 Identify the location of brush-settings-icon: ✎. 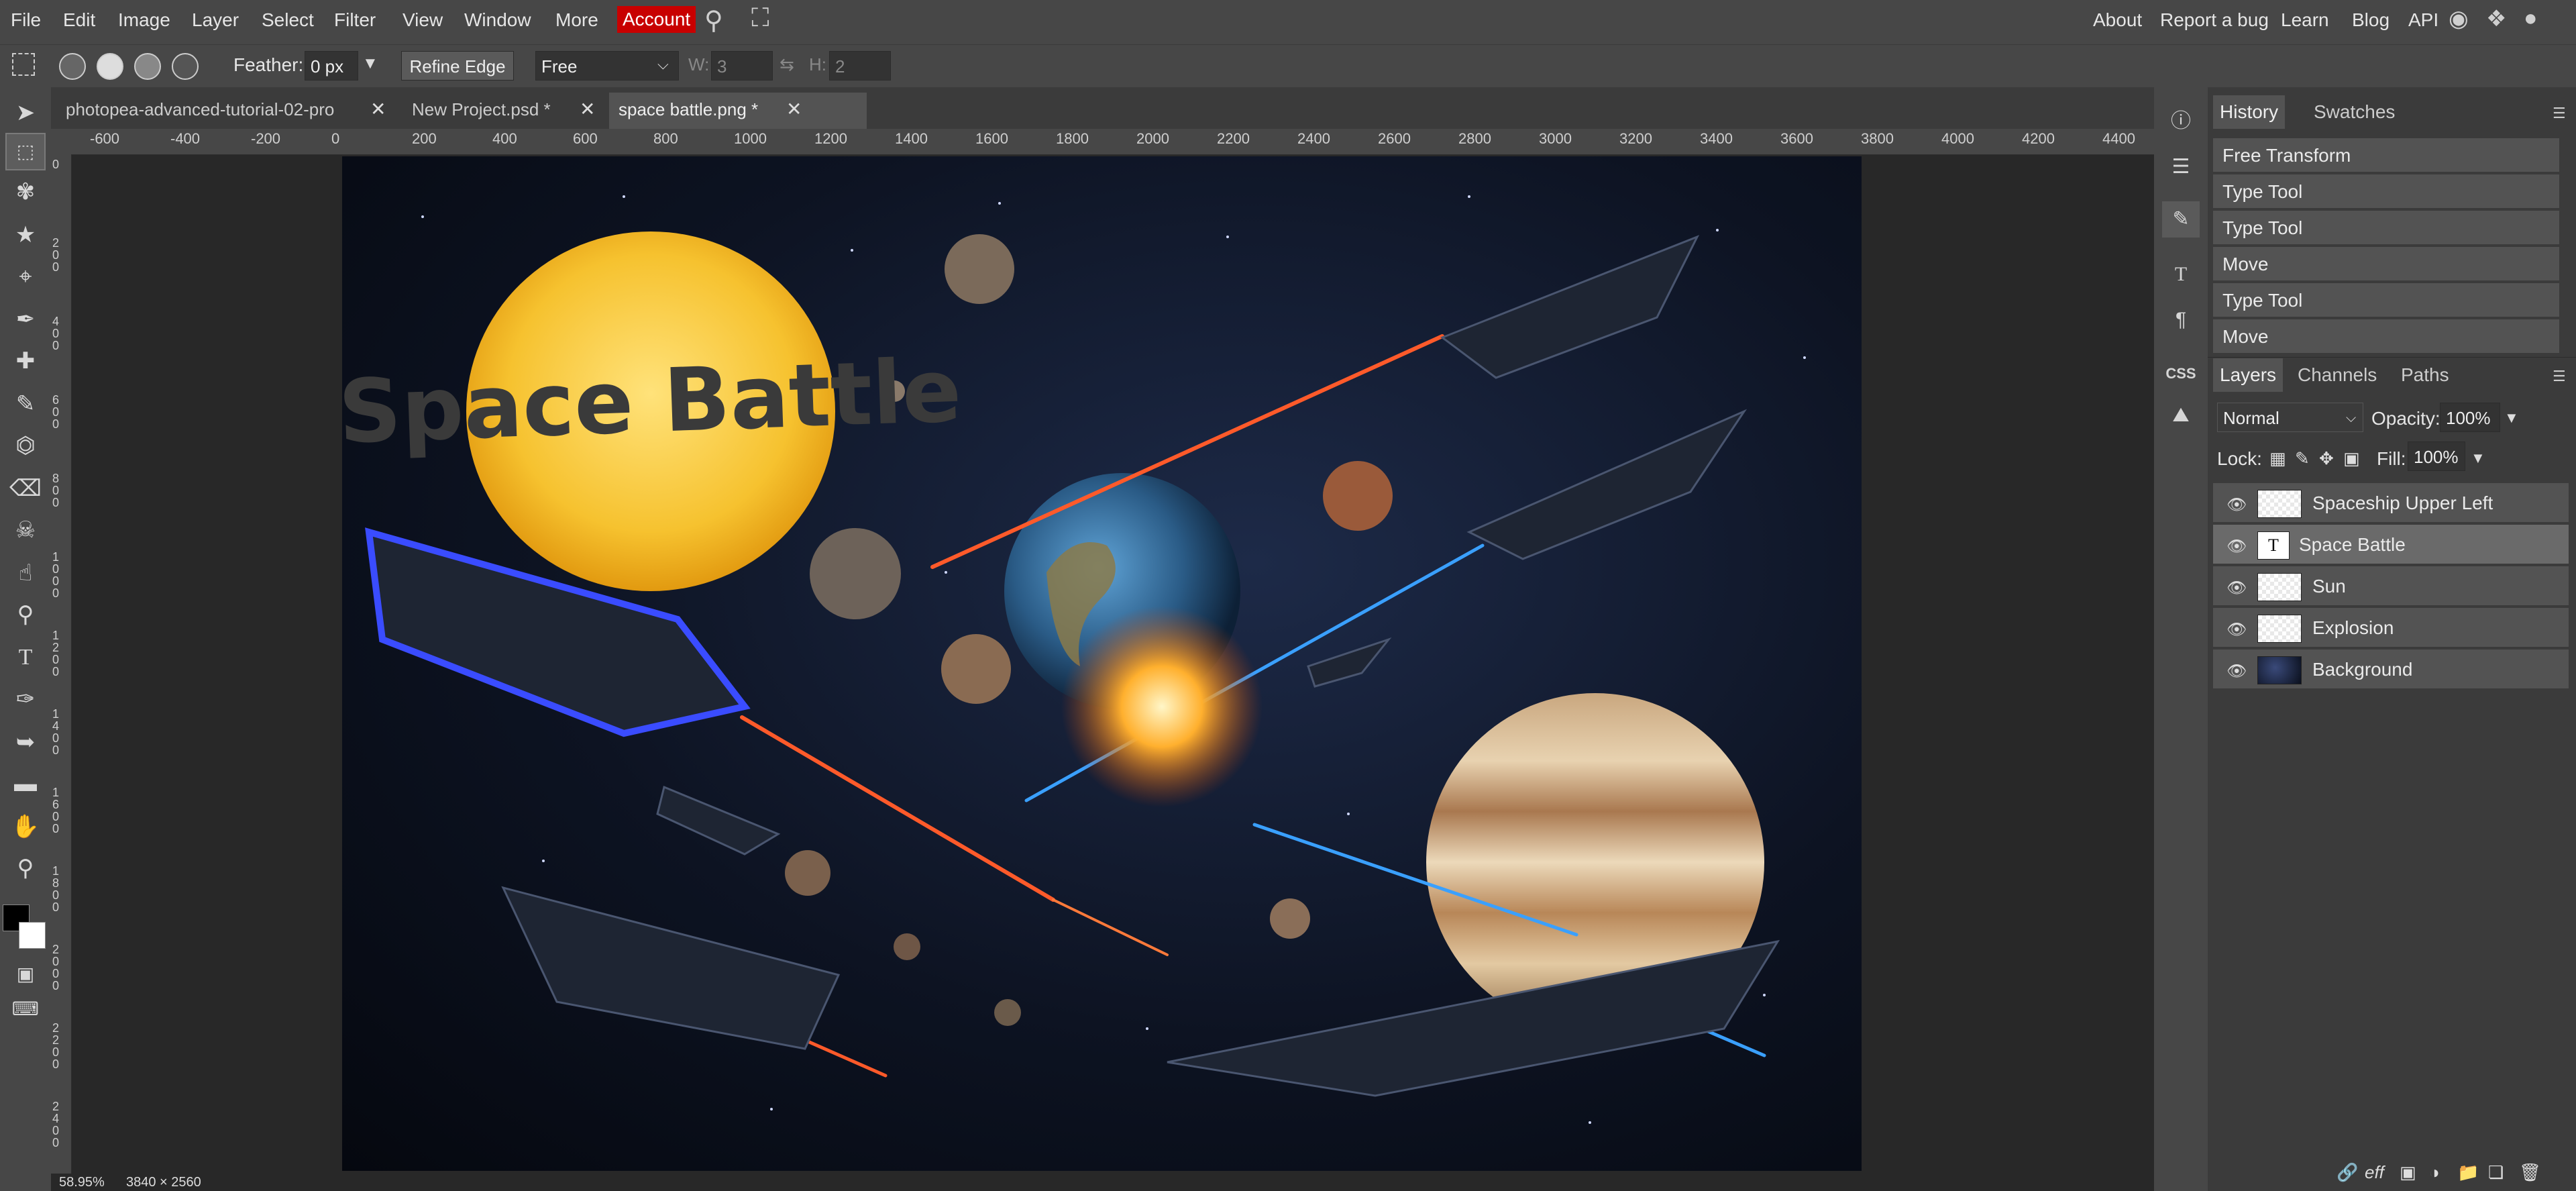
(2181, 219).